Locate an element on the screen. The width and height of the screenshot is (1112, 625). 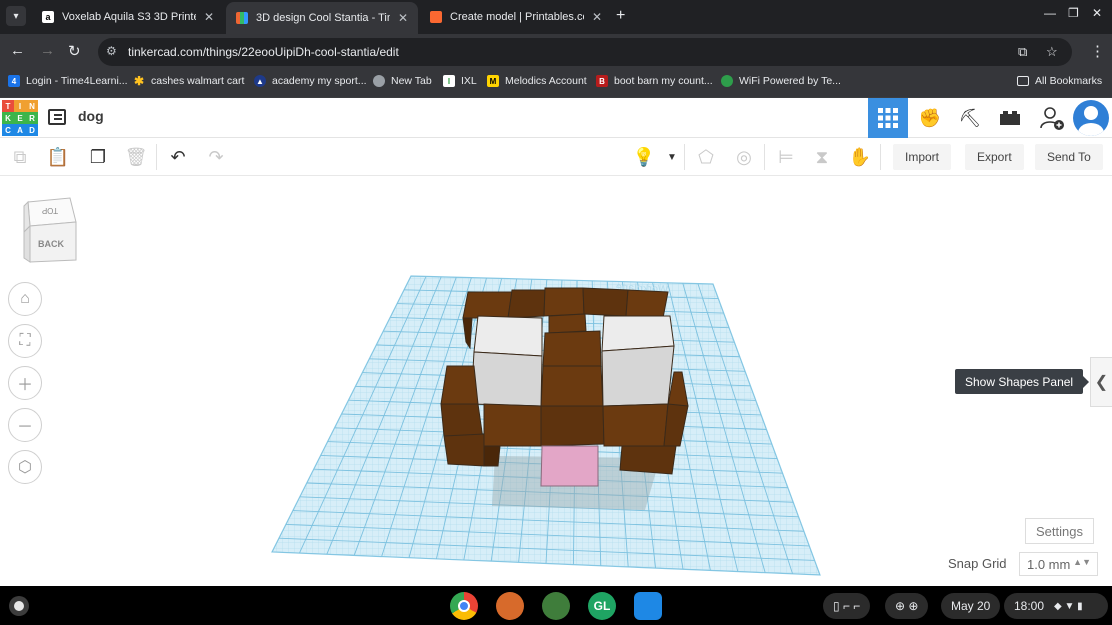
bookmark-item: ✱ cashes walmart cart is located at coordinates (188, 81).